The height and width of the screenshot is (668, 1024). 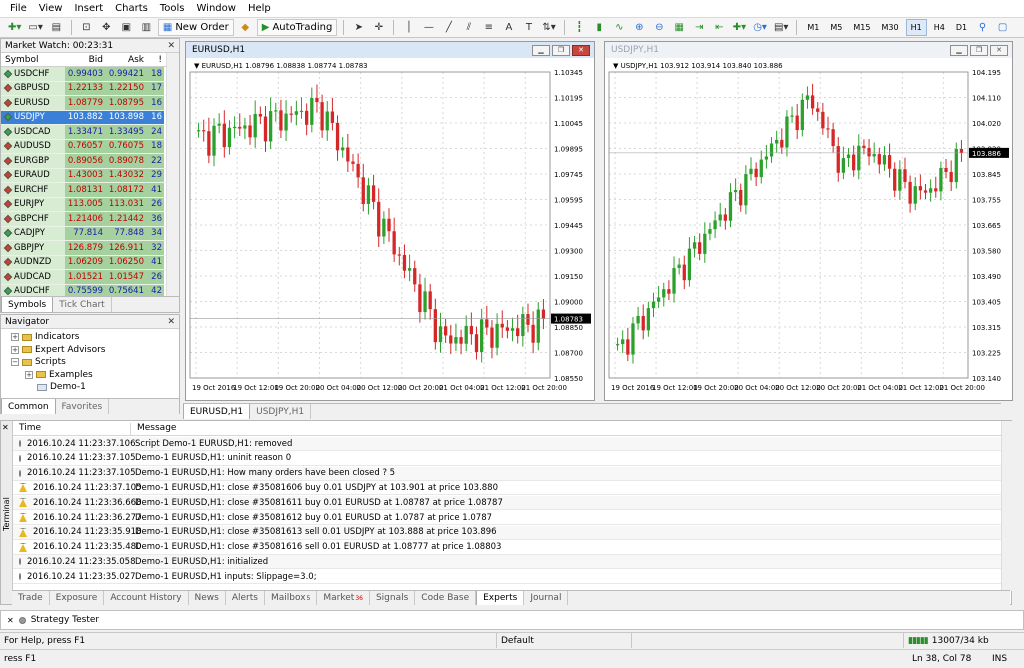 What do you see at coordinates (446, 598) in the screenshot?
I see `tab-code-base: Code Base` at bounding box center [446, 598].